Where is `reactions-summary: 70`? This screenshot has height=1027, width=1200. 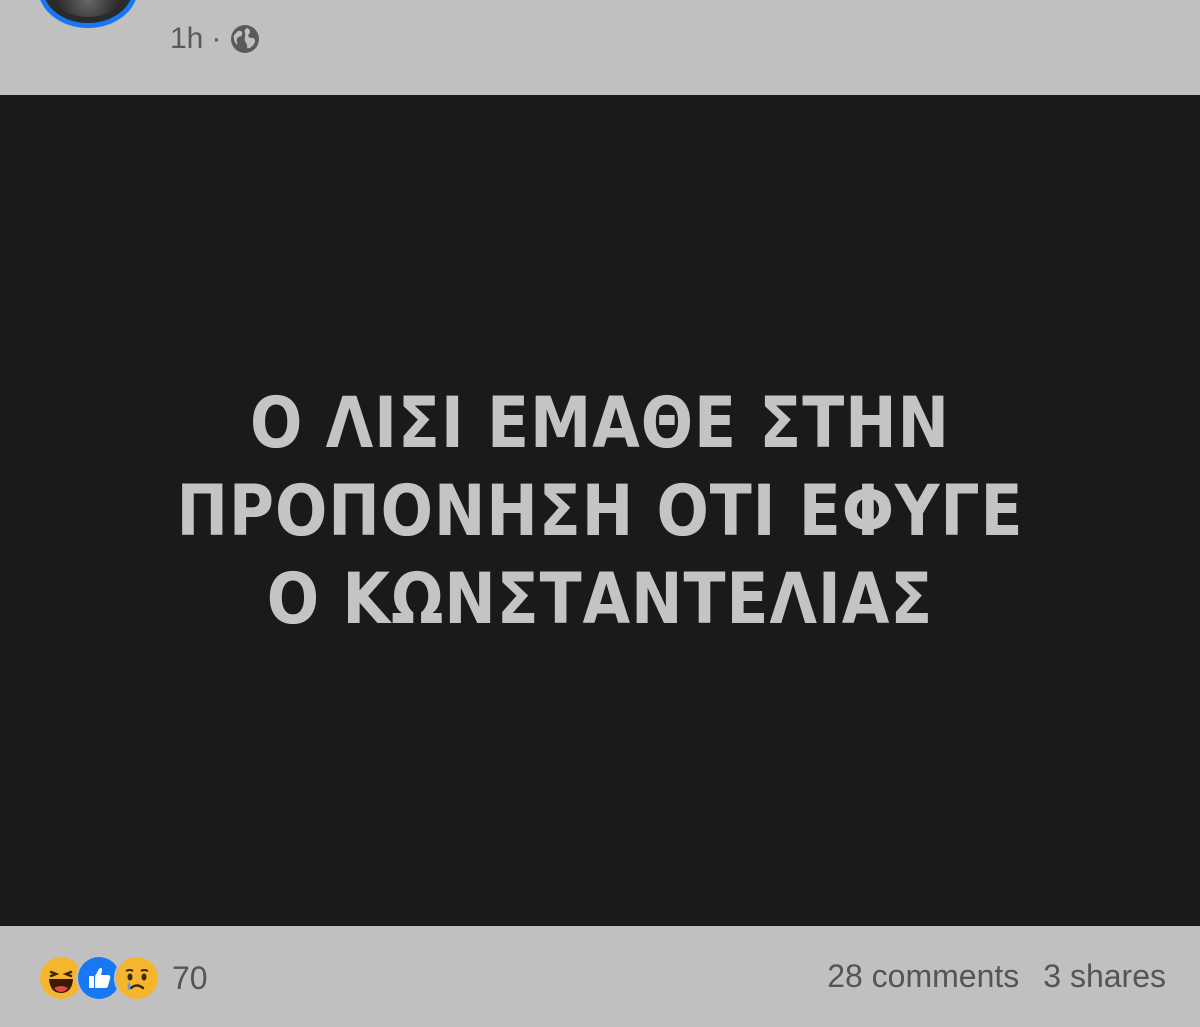 reactions-summary: 70 is located at coordinates (123, 978).